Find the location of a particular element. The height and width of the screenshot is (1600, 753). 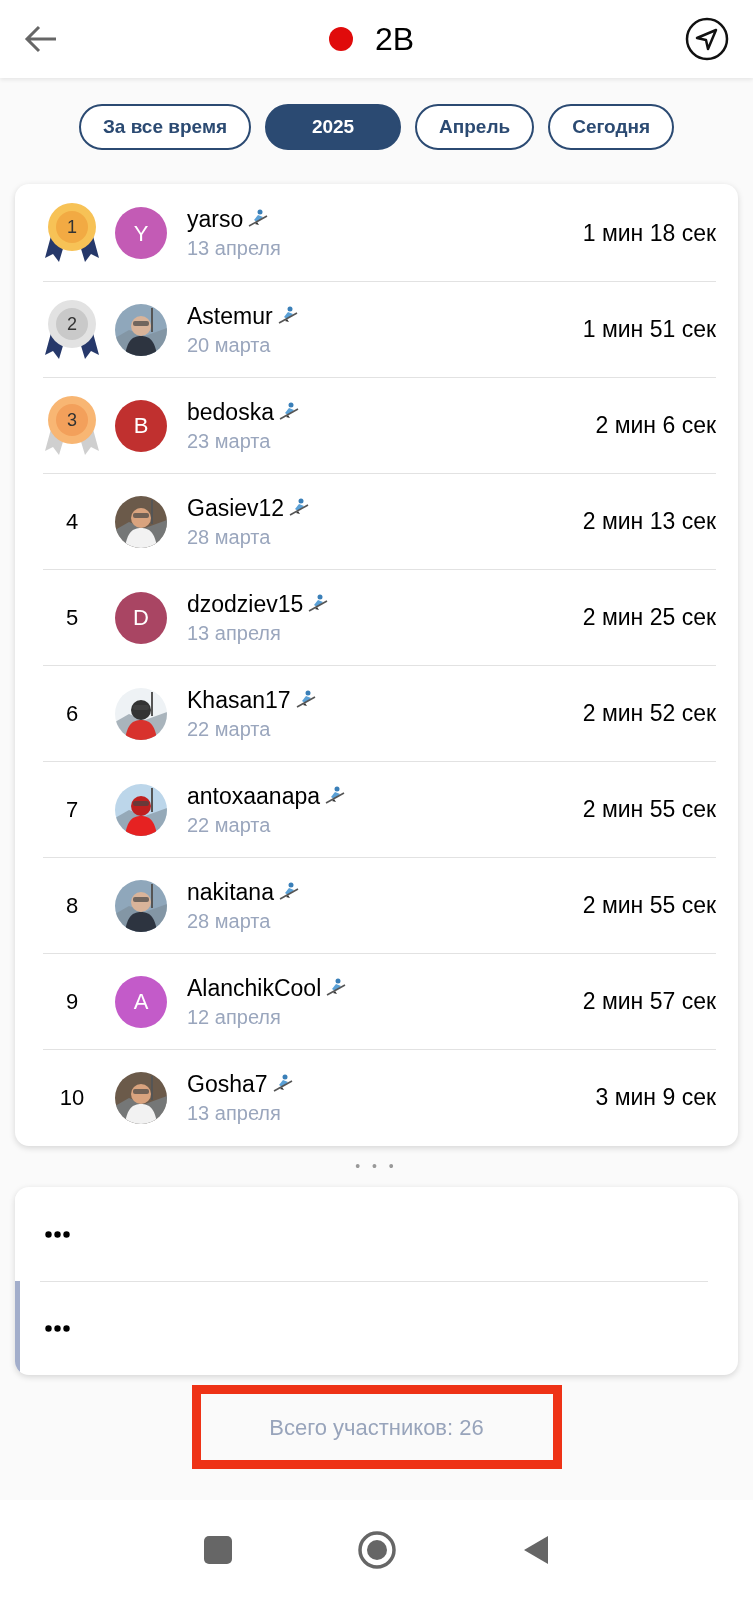

run-date: 12 апреля is located at coordinates (234, 1017).